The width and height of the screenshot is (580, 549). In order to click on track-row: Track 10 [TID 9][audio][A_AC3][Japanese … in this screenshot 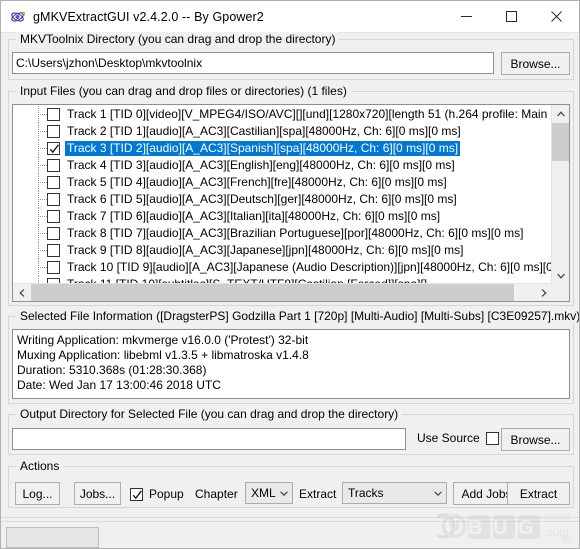, I will do `click(282, 267)`.